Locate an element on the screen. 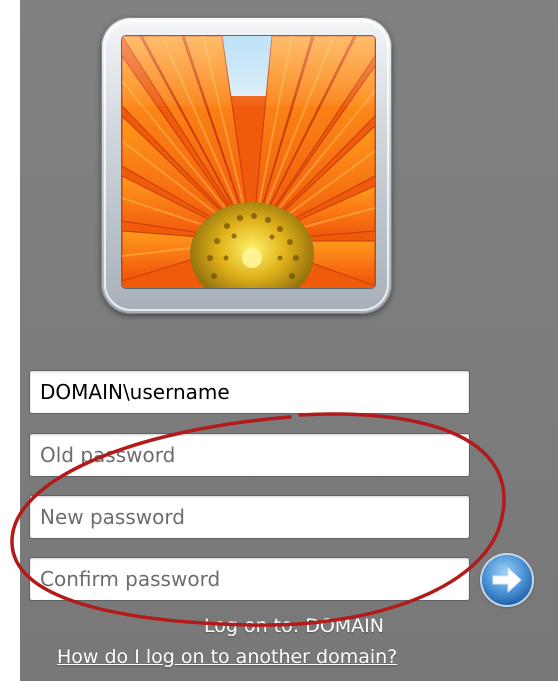  right-arrow-icon is located at coordinates (507, 580).